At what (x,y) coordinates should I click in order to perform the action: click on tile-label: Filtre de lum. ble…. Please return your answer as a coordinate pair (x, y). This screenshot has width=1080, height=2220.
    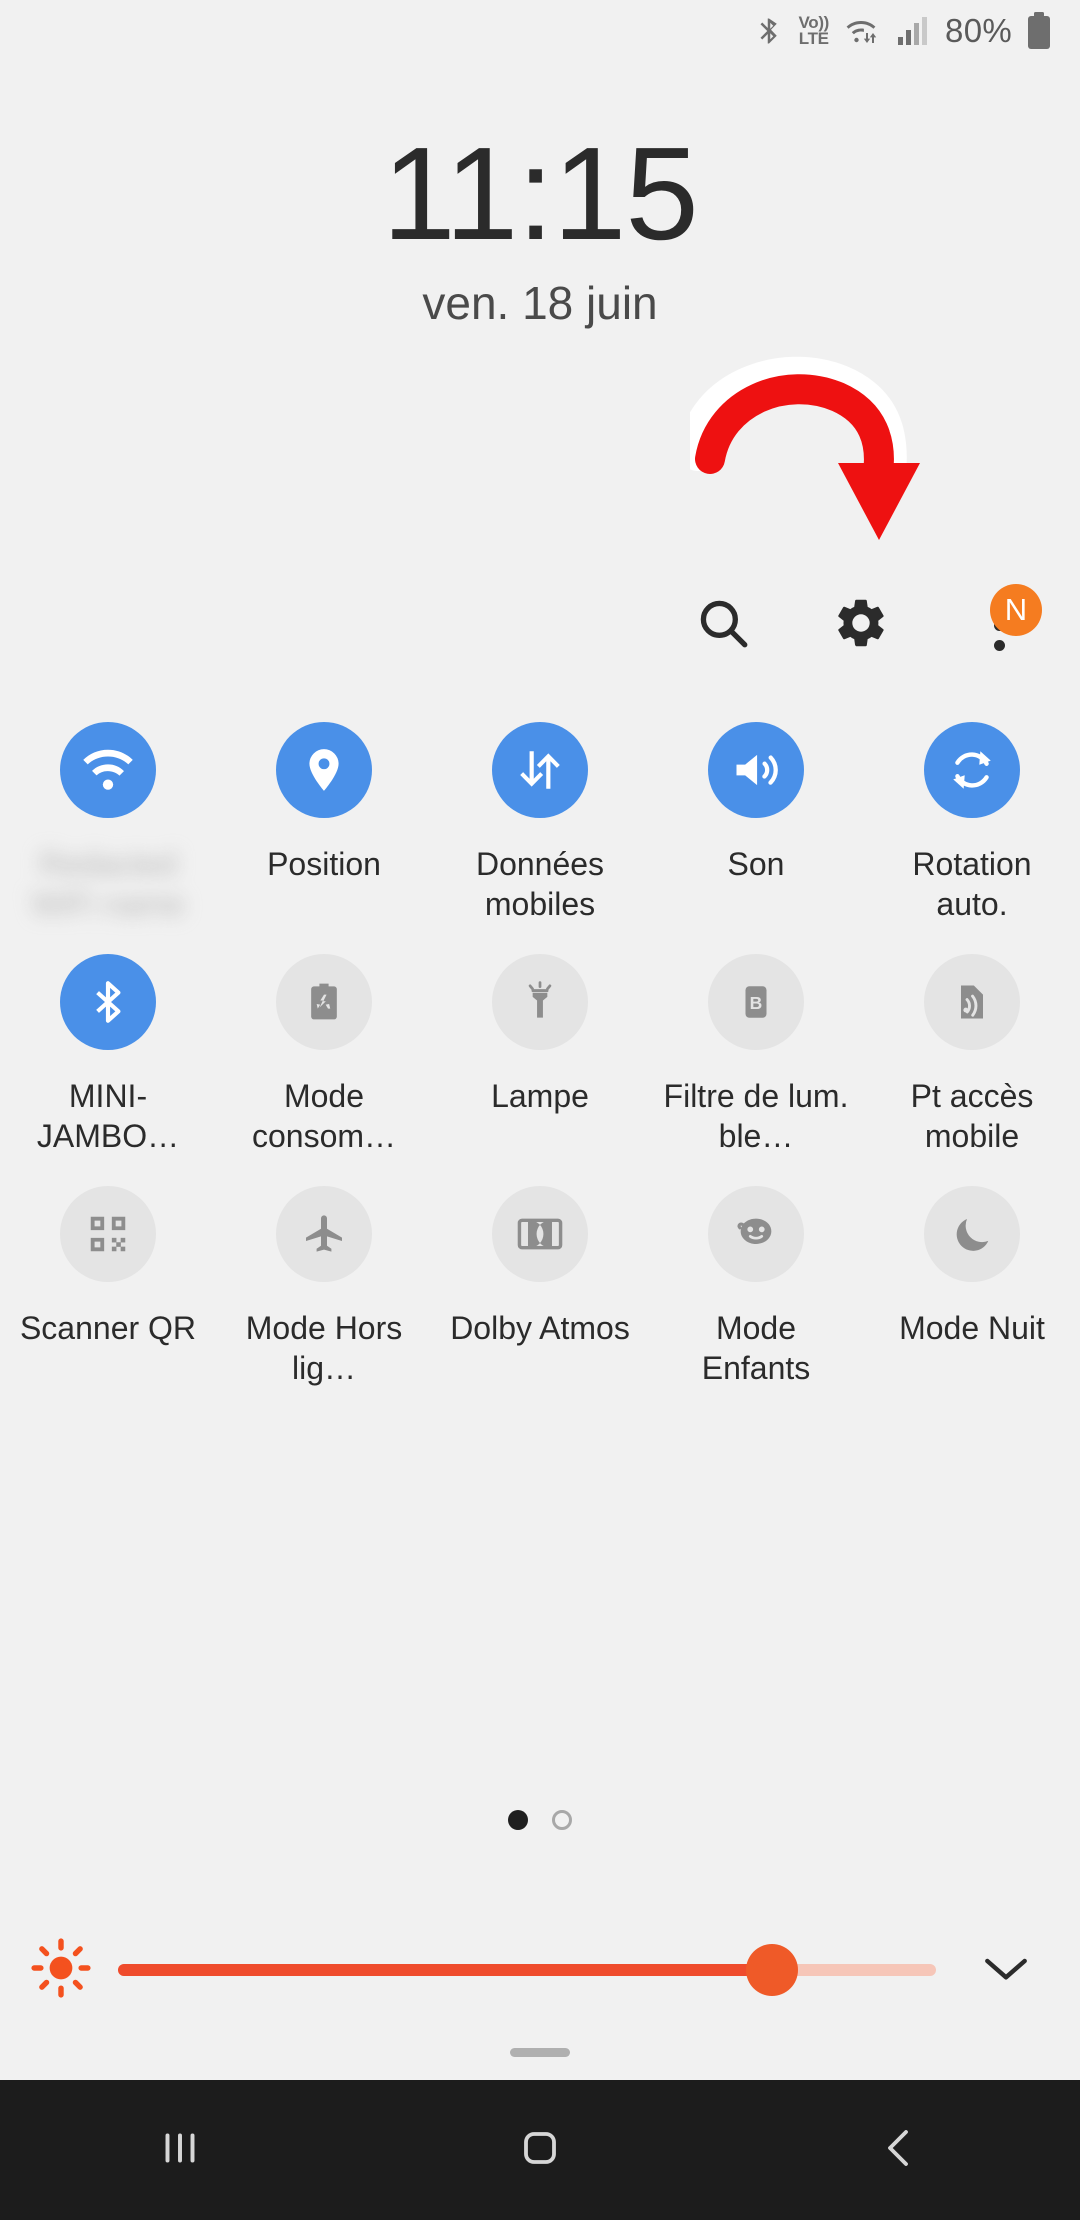
    Looking at the image, I should click on (756, 1116).